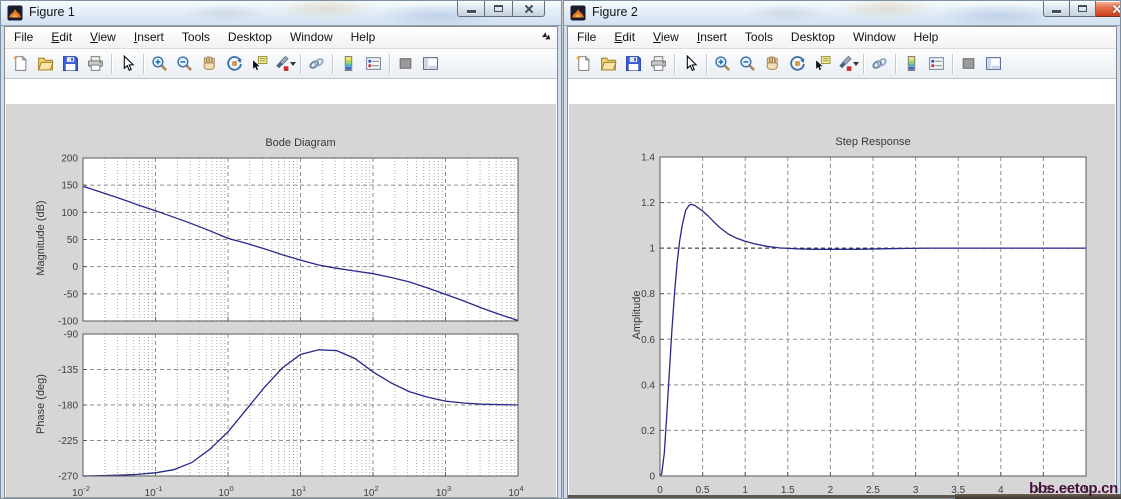  I want to click on figure2-titlebar: Figure 2, so click(842, 13).